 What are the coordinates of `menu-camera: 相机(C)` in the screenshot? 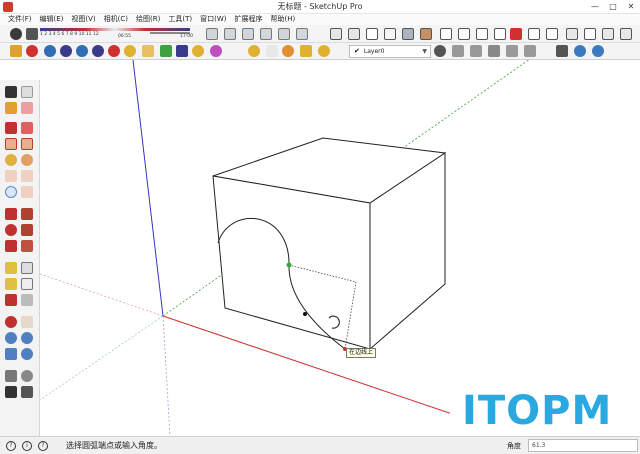 It's located at (116, 19).